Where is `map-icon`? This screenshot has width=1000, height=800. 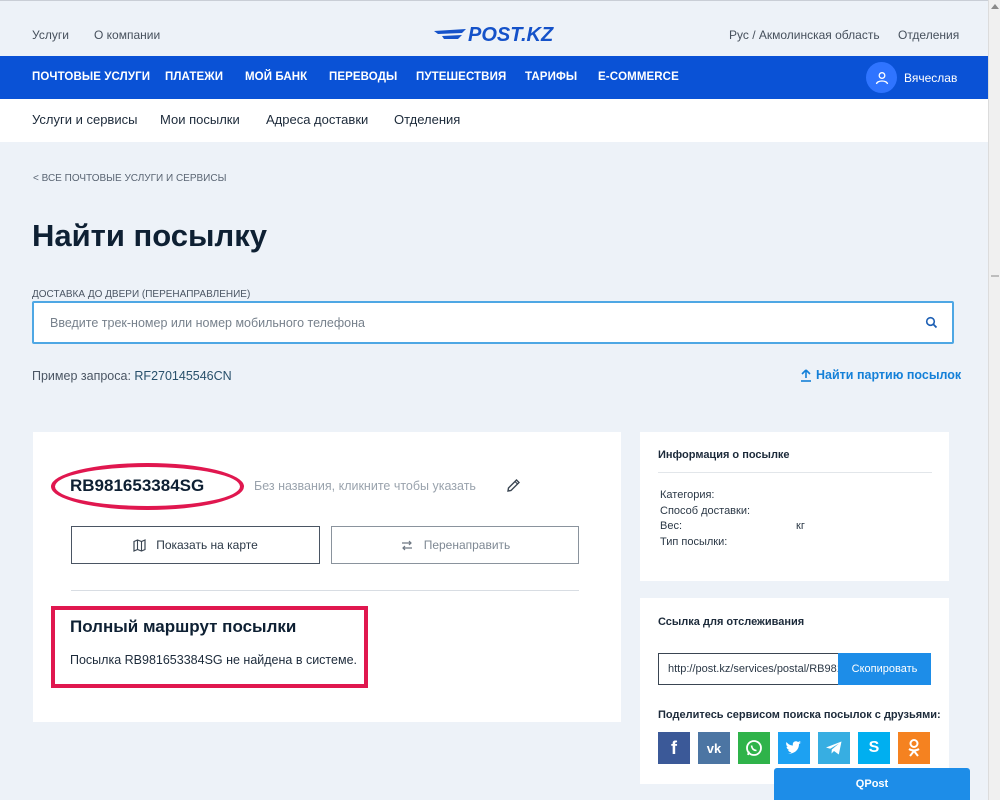
map-icon is located at coordinates (139, 545).